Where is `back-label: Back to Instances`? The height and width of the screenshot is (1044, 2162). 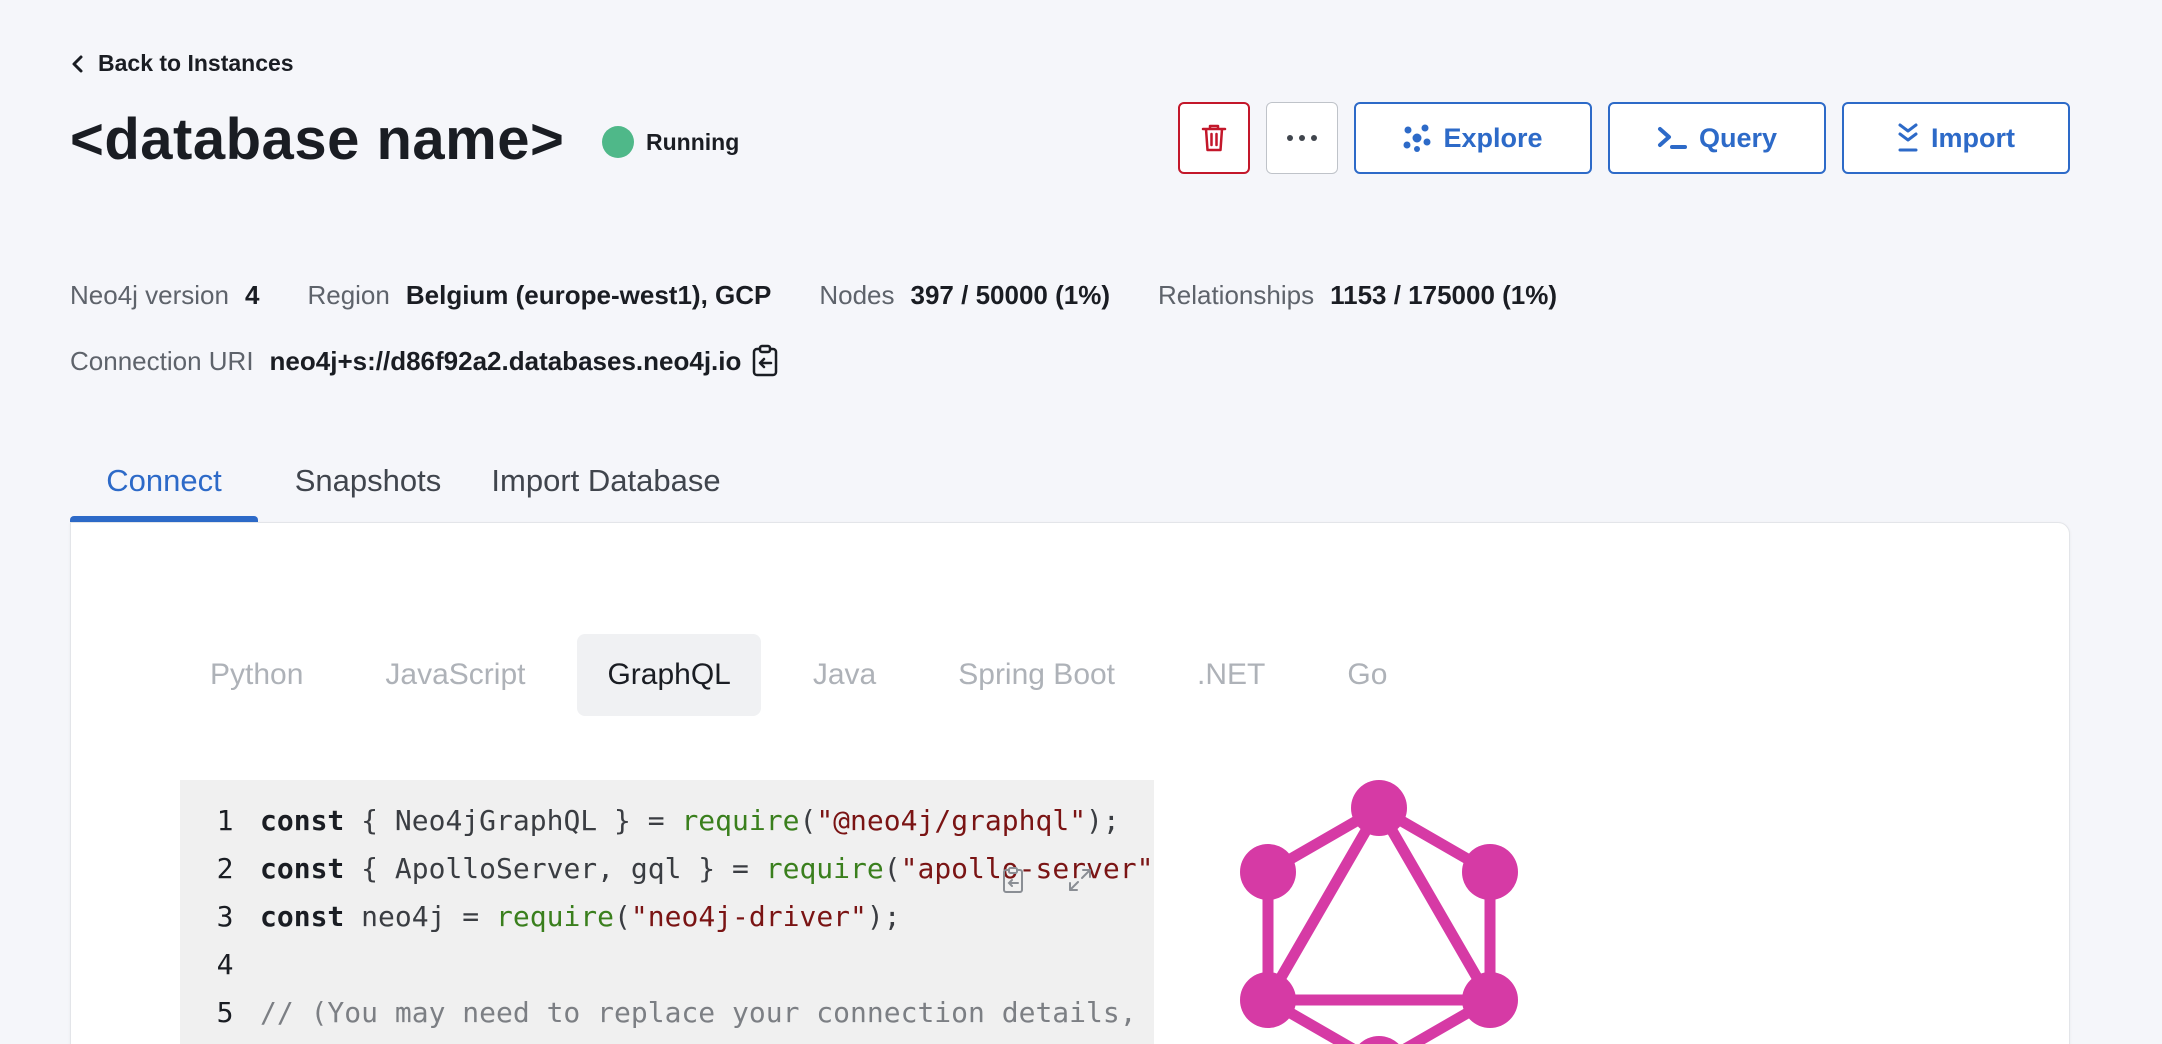
back-label: Back to Instances is located at coordinates (196, 63).